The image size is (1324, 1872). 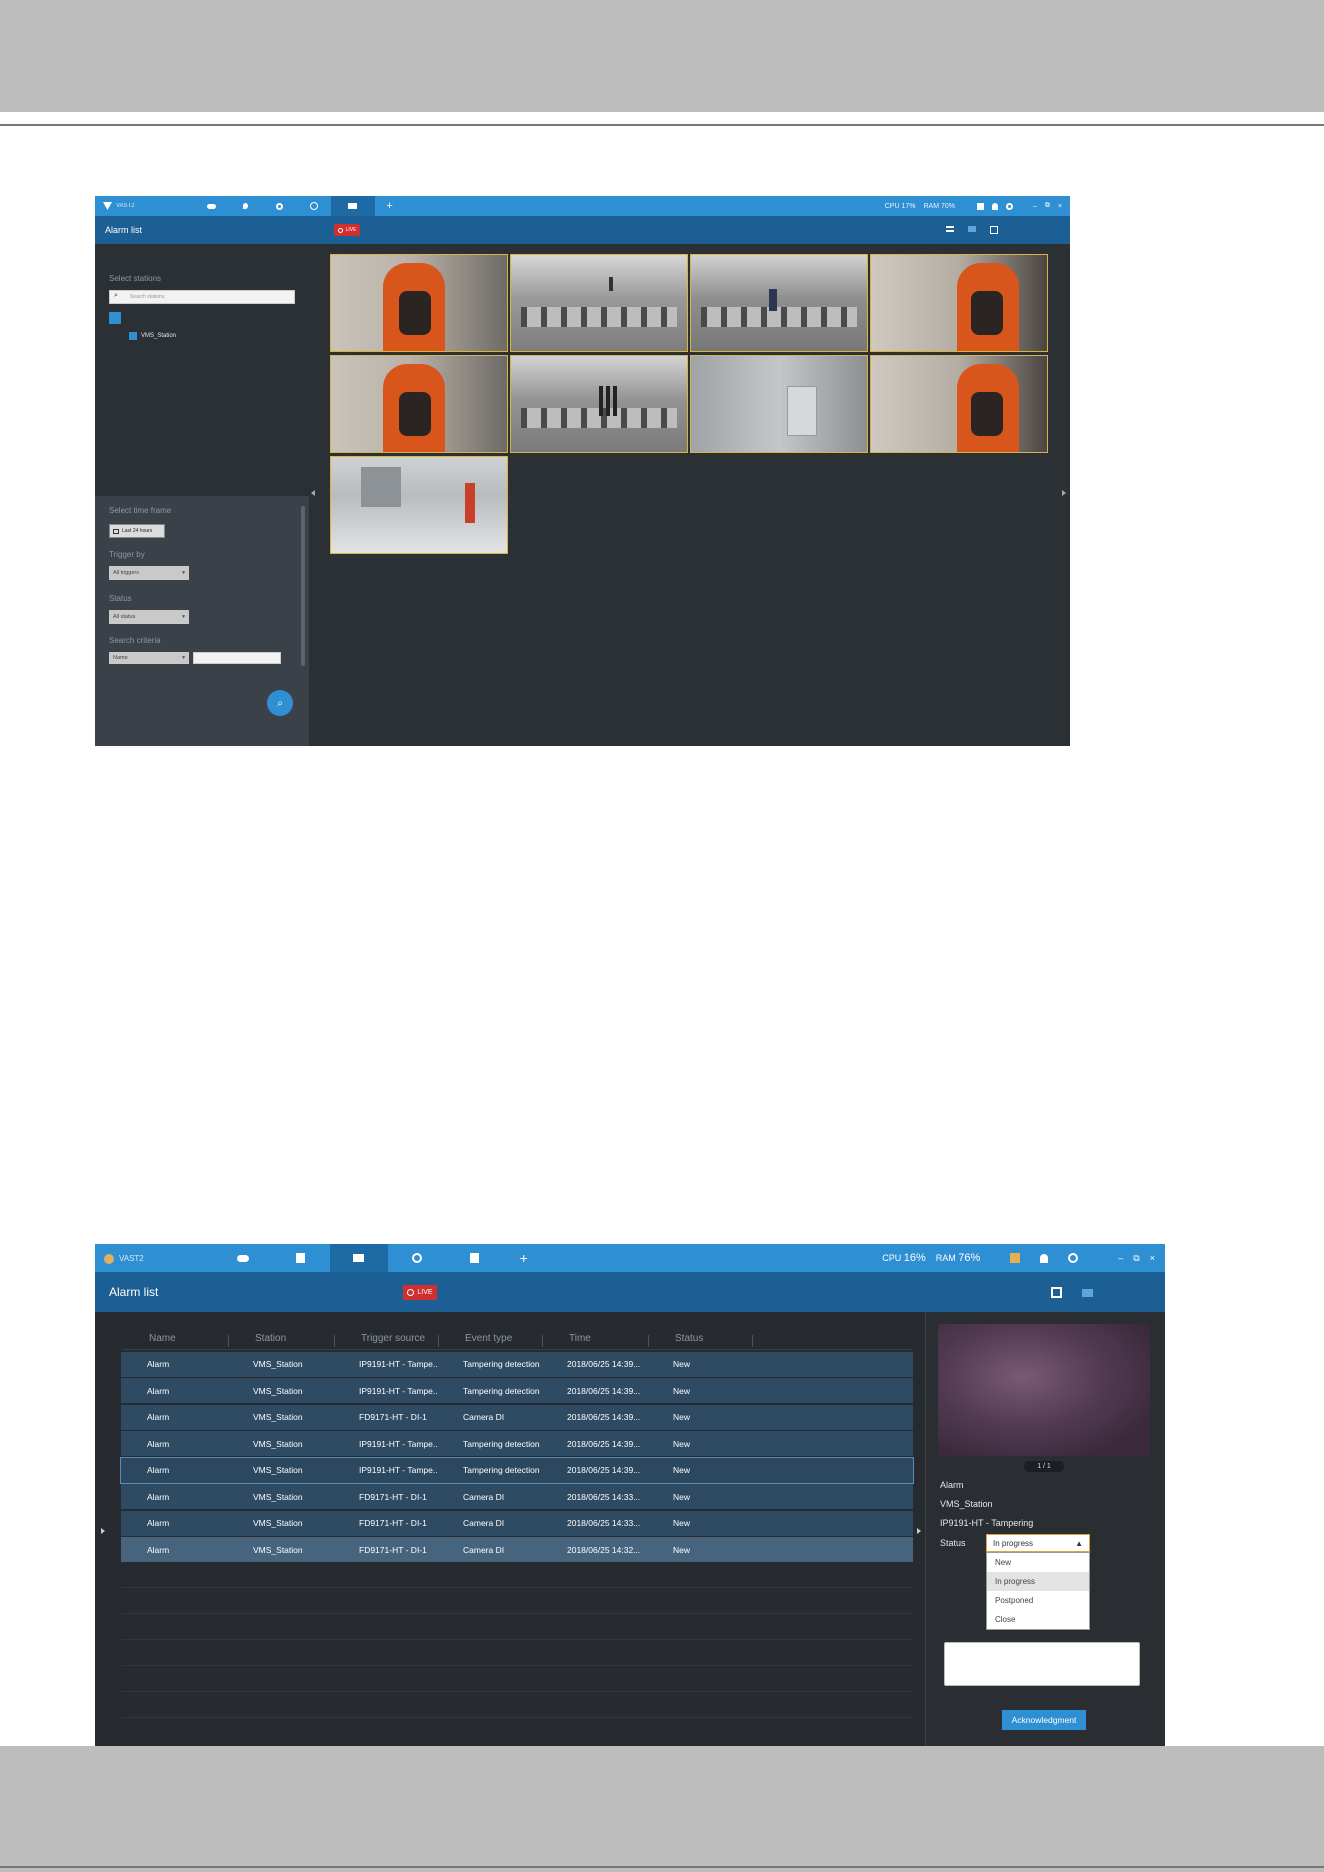 I want to click on map-icon, so click(x=301, y=1258).